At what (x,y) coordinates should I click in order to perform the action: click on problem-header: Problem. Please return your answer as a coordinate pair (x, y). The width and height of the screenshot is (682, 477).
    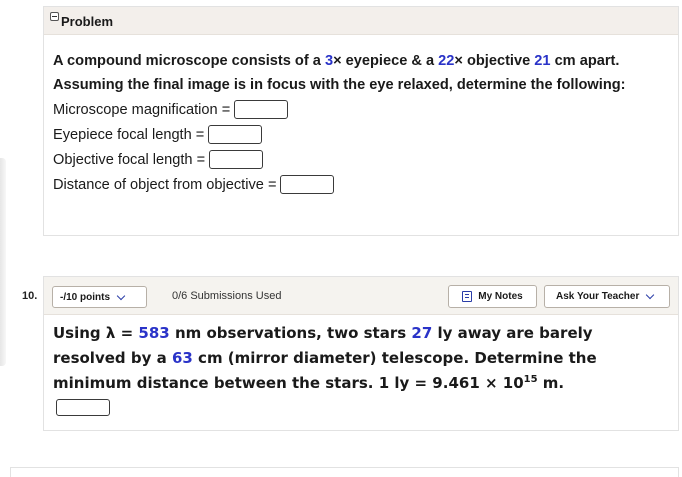
    Looking at the image, I should click on (361, 21).